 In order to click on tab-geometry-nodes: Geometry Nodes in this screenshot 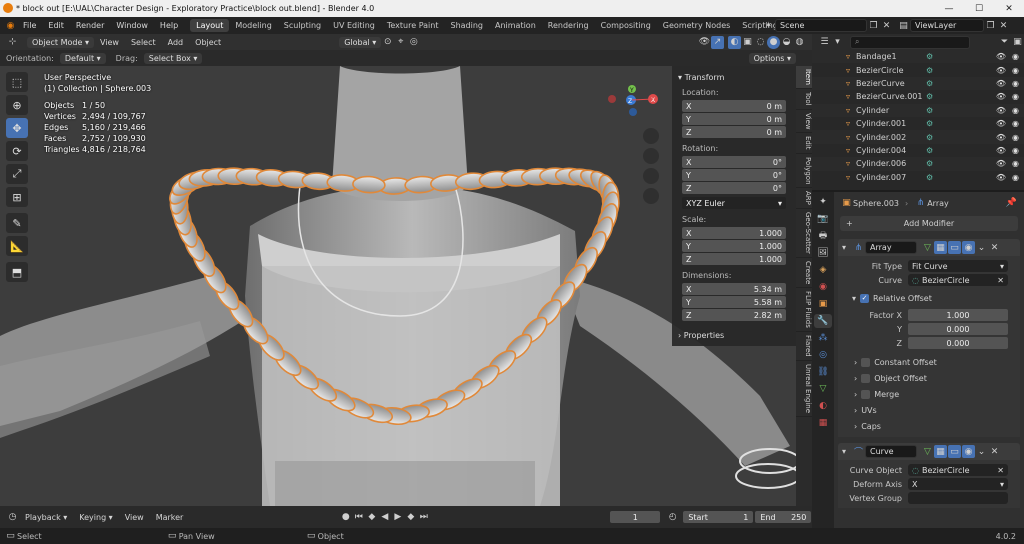, I will do `click(696, 25)`.